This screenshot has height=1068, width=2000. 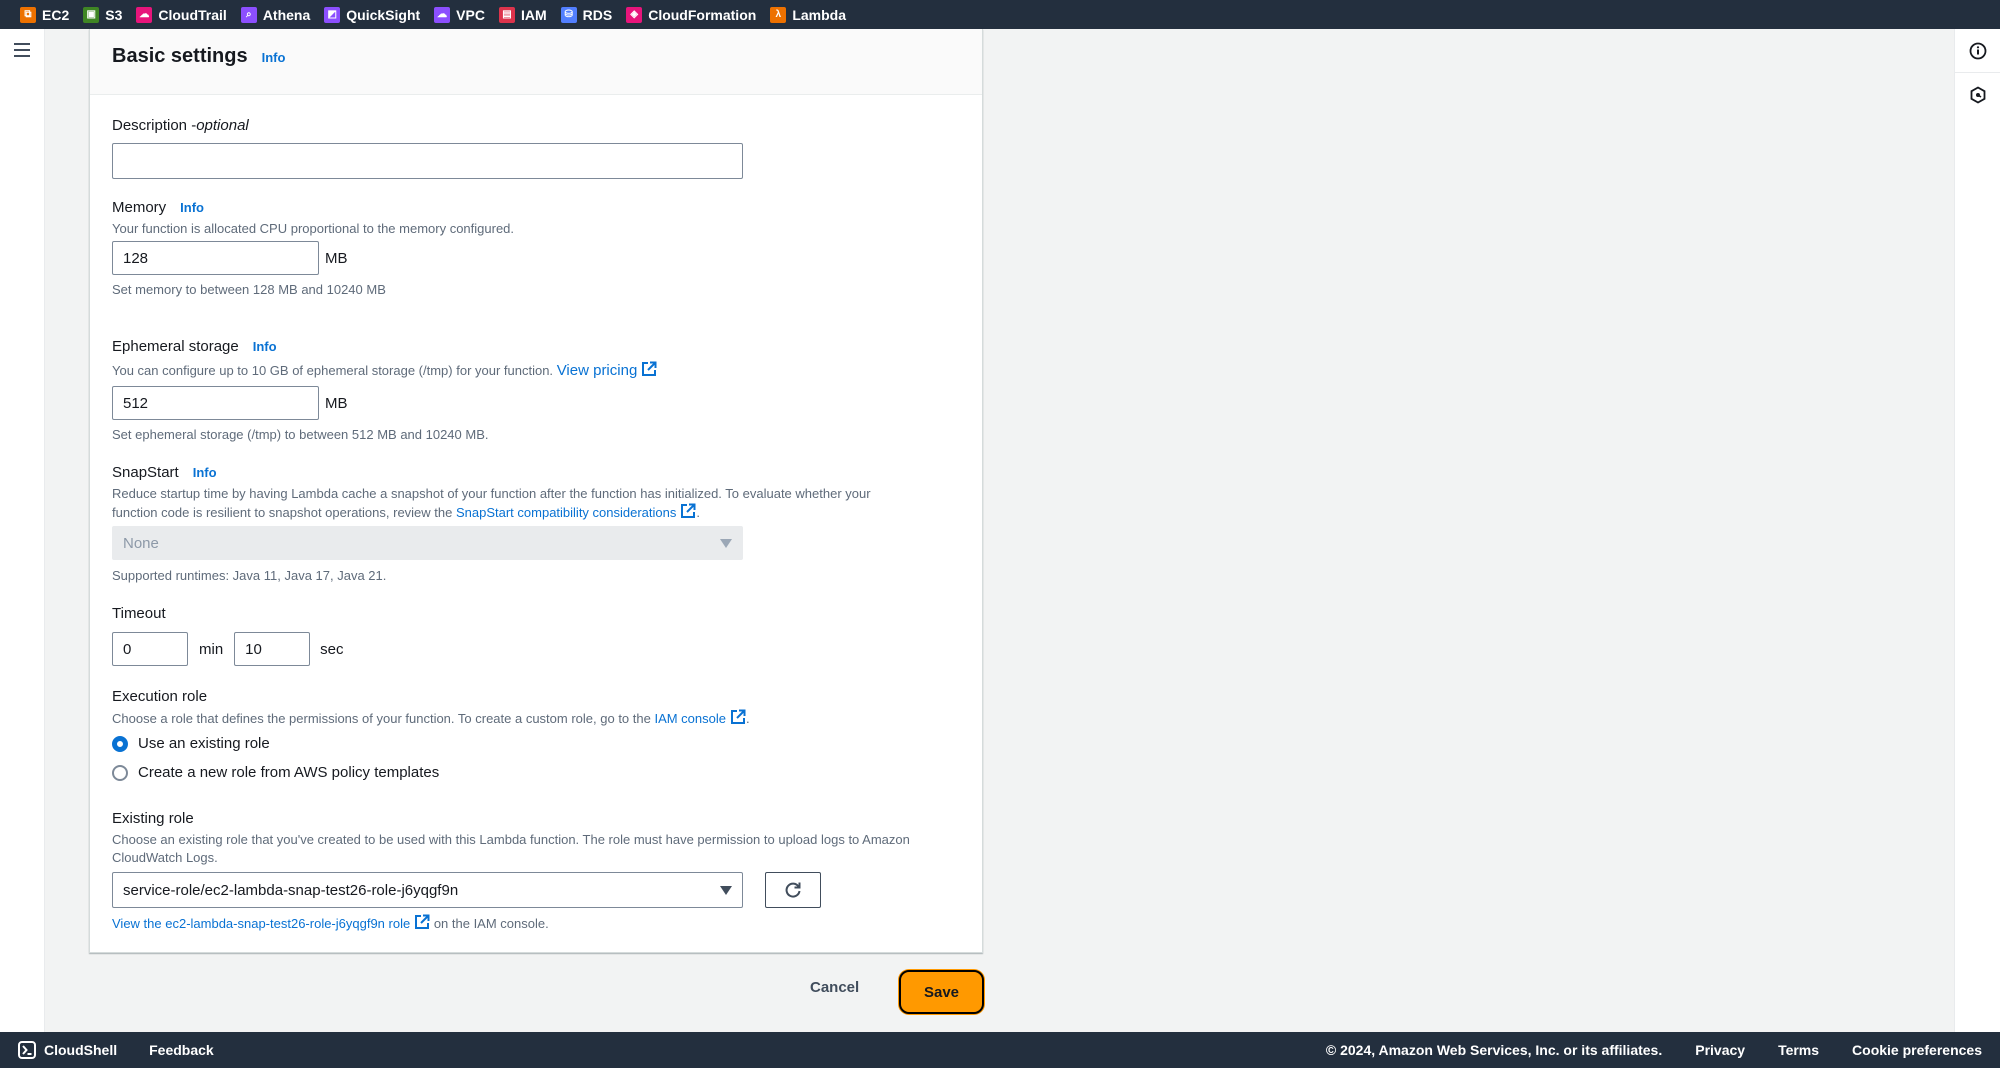 What do you see at coordinates (568, 14) in the screenshot?
I see `rds-icon: ⛁` at bounding box center [568, 14].